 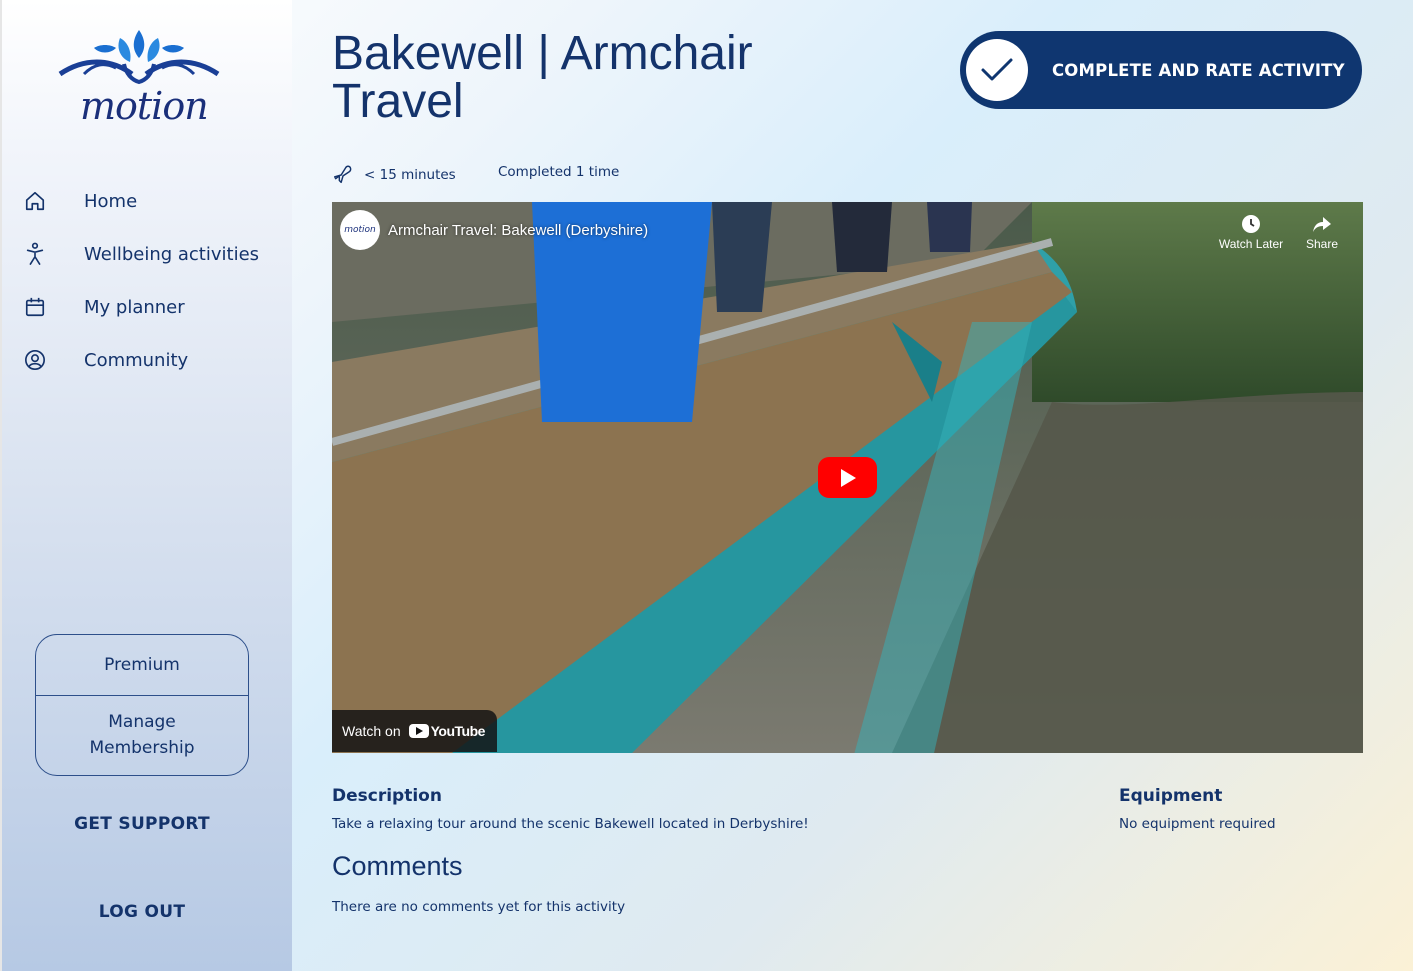 What do you see at coordinates (518, 230) in the screenshot?
I see `video-title: Armchair Travel: Bakewell (Derbyshire)` at bounding box center [518, 230].